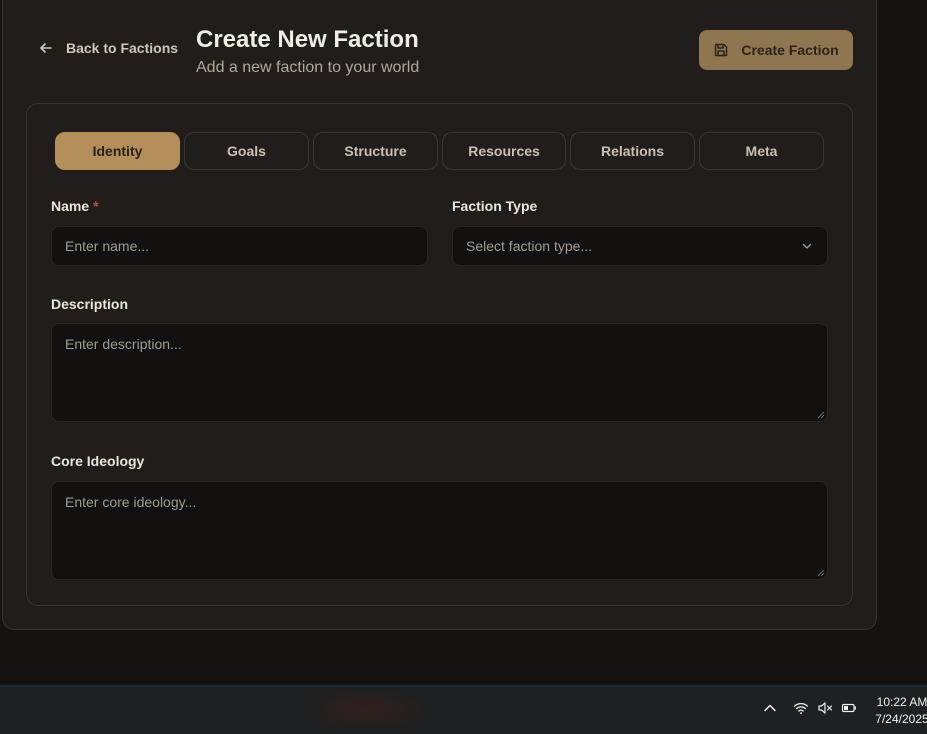 The height and width of the screenshot is (734, 927). I want to click on clock-date: 7/24/2025, so click(901, 719).